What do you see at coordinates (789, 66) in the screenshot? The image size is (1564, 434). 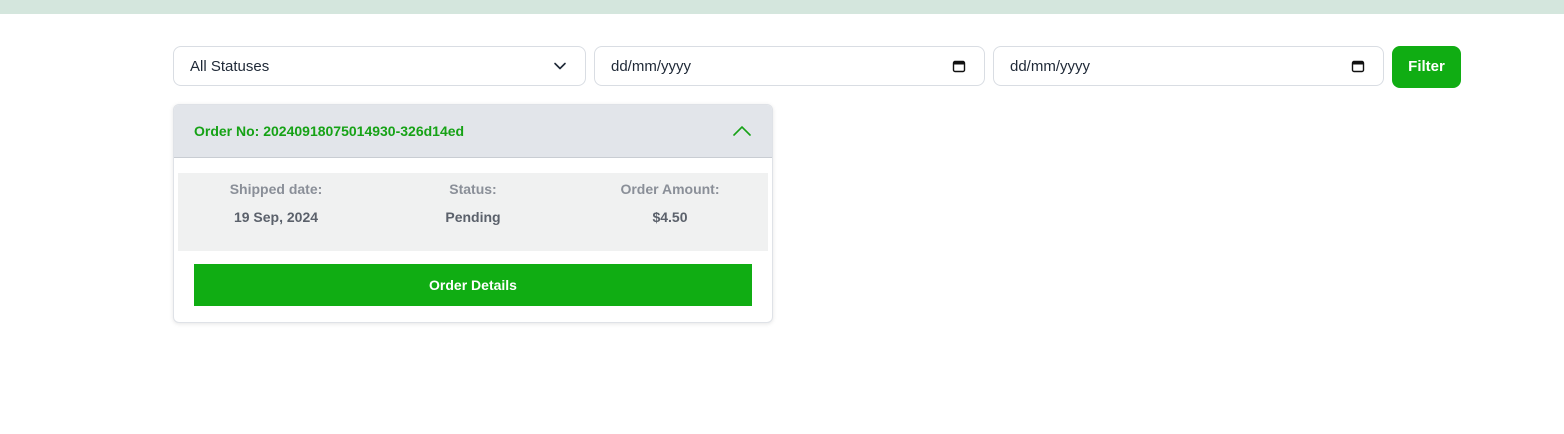 I see `date-from-input: dd/mm/yyyy` at bounding box center [789, 66].